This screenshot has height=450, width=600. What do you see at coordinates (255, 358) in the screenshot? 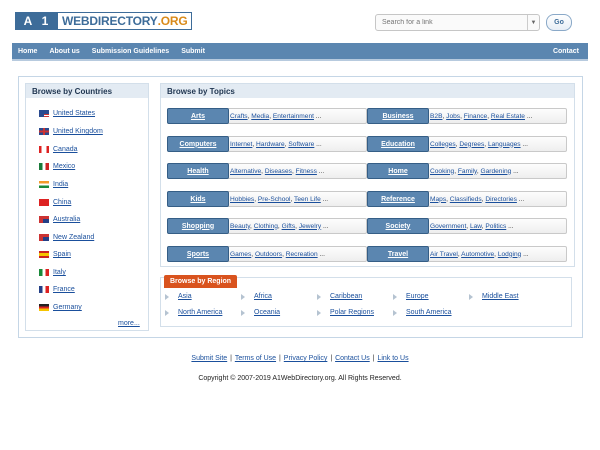
I see `footer-terms-of-use: Terms of Use` at bounding box center [255, 358].